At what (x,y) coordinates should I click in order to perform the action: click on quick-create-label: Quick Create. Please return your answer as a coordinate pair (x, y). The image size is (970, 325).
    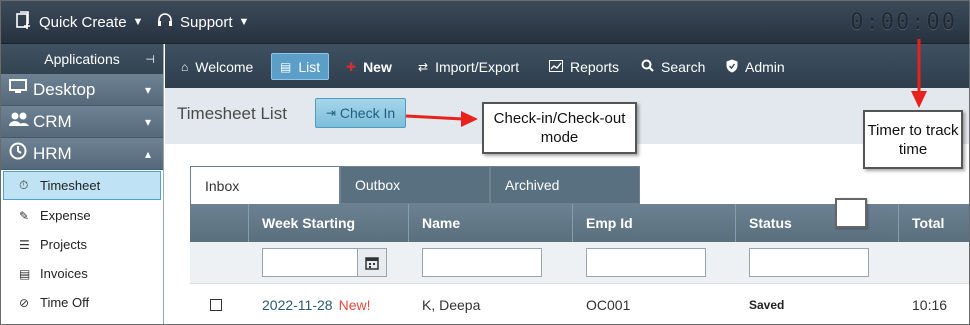
    Looking at the image, I should click on (83, 22).